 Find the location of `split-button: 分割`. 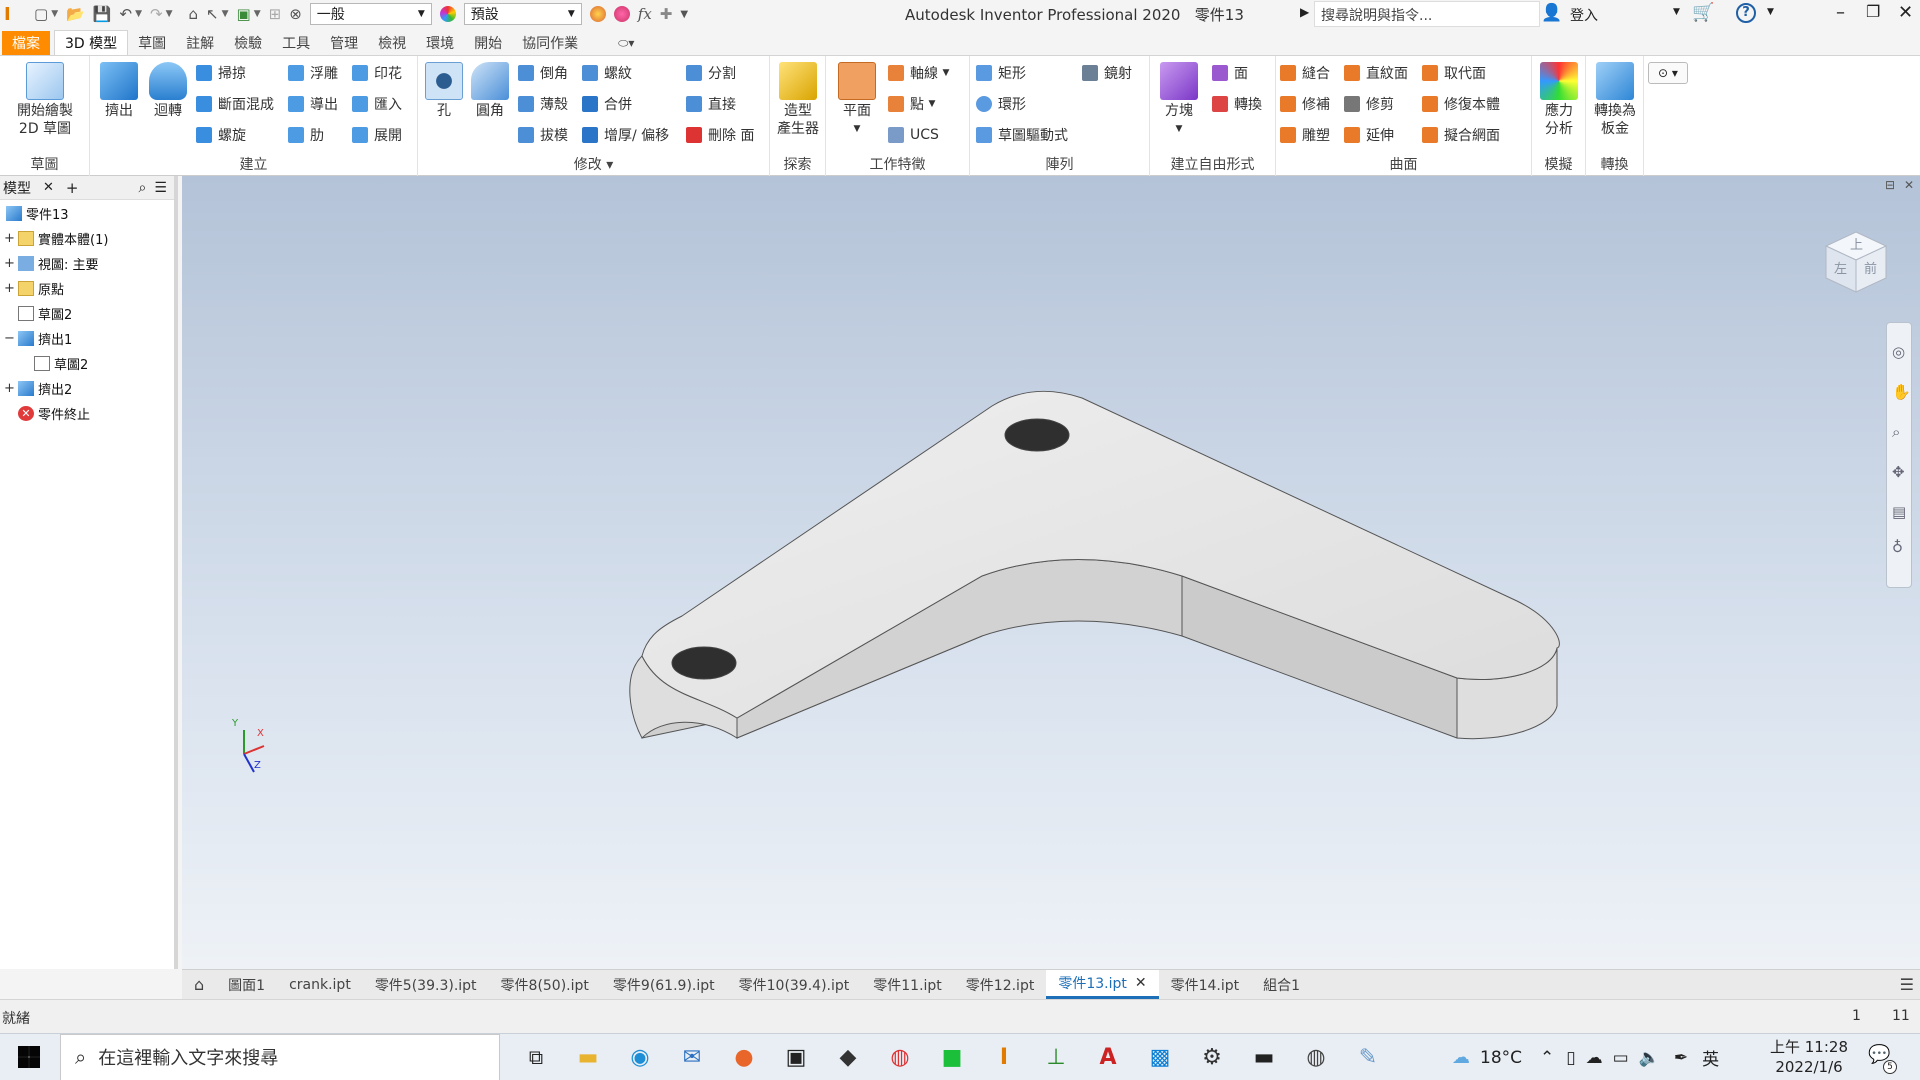

split-button: 分割 is located at coordinates (711, 73).